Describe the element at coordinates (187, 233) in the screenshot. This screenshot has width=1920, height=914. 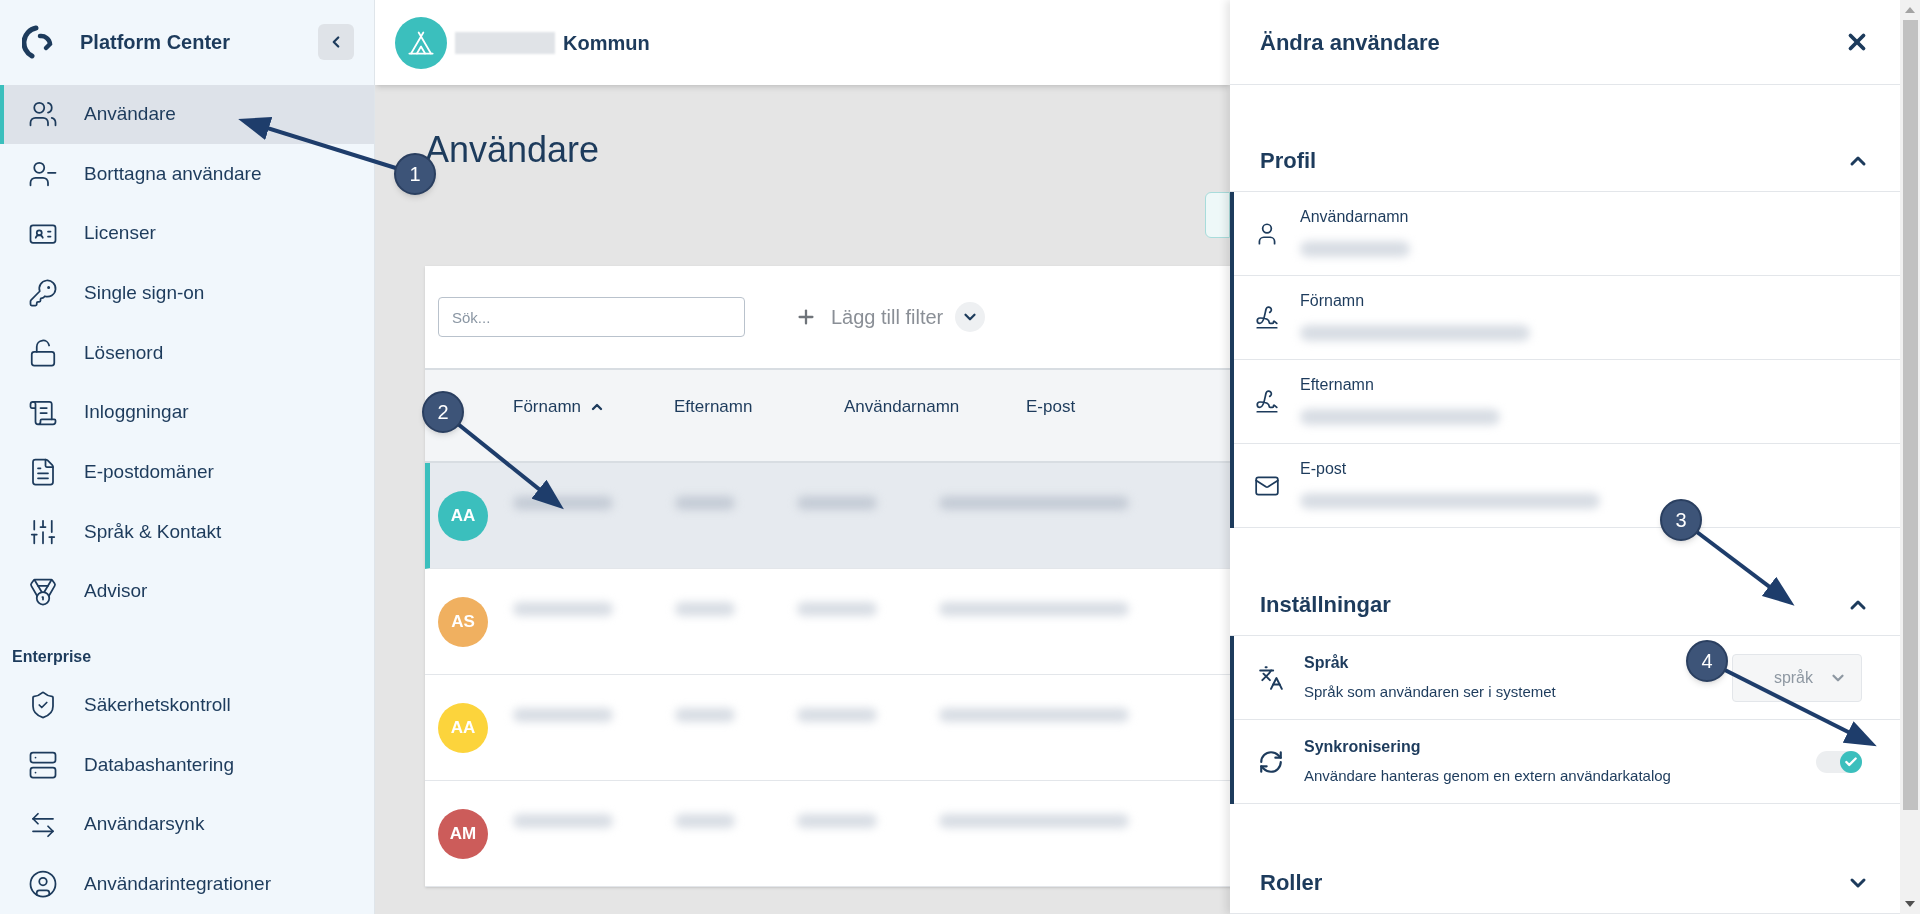
I see `sidebar-item: Licenser` at that location.